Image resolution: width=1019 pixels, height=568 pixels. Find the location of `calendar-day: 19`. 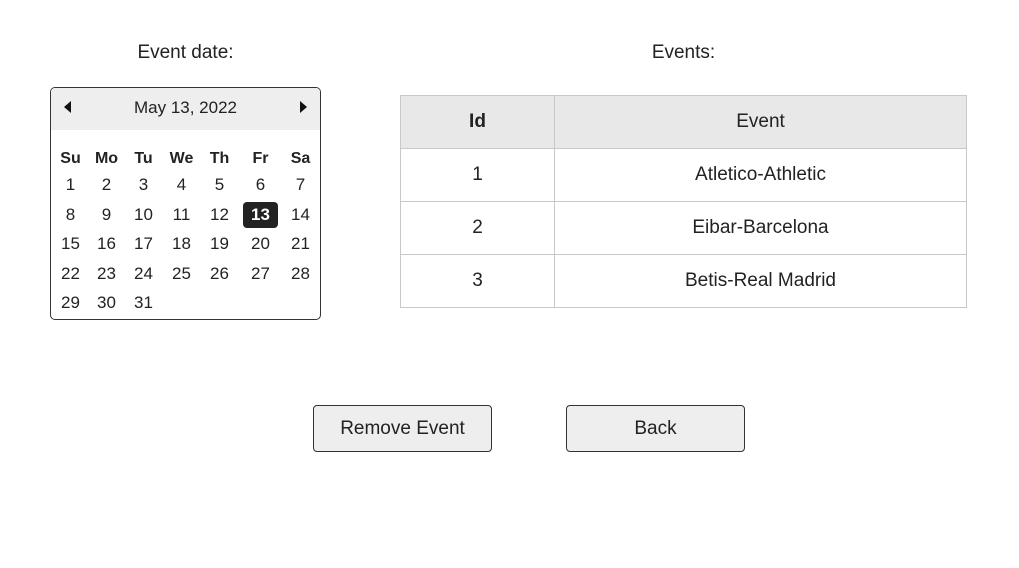

calendar-day: 19 is located at coordinates (219, 244).